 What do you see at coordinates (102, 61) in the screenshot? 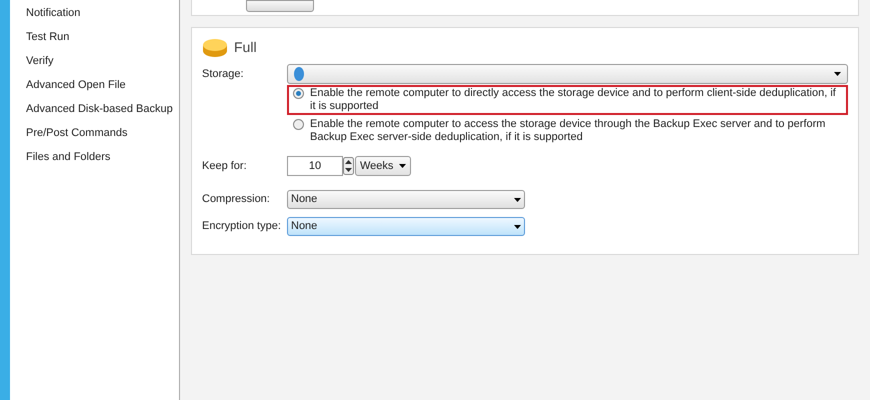
I see `sidebar-item: Verify` at bounding box center [102, 61].